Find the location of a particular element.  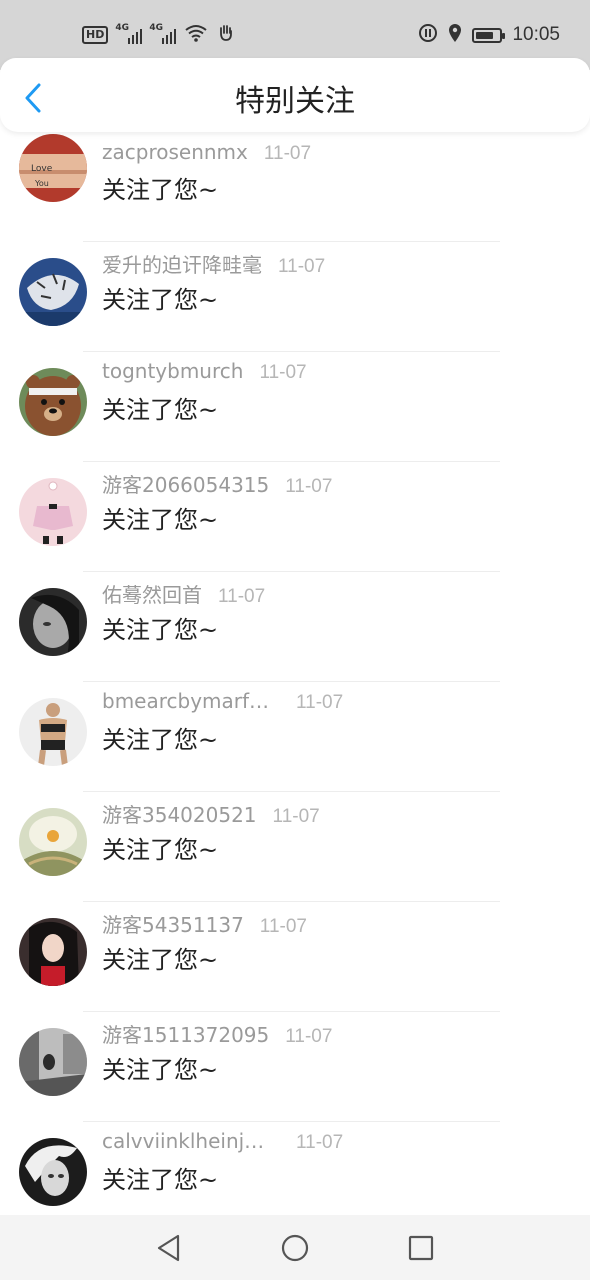

list-item: calvviinklheinj… 11-07 关注了您~ is located at coordinates (295, 1168).